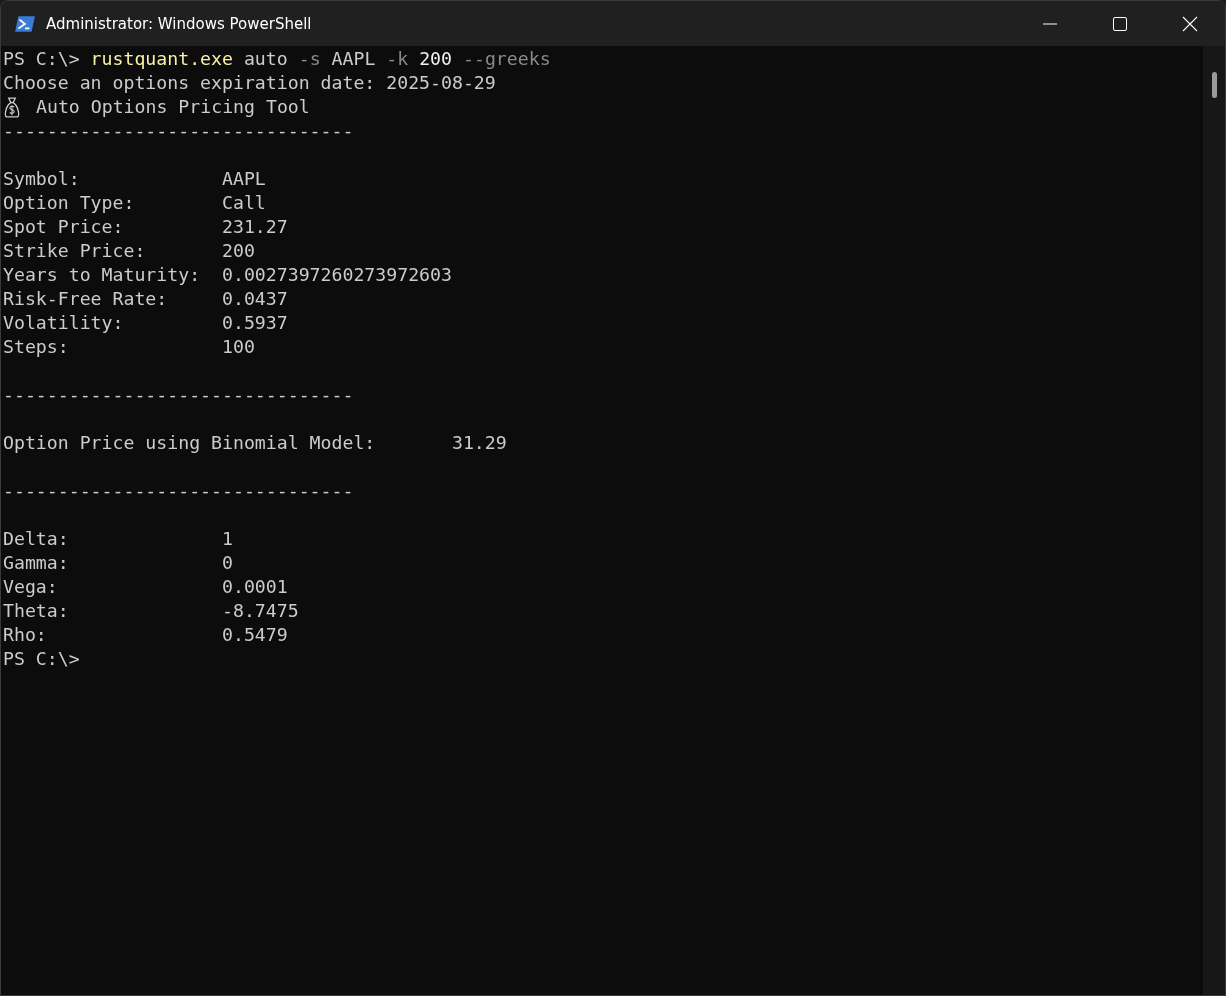 The height and width of the screenshot is (996, 1226). Describe the element at coordinates (64, 323) in the screenshot. I see `field-label: Volatility:` at that location.